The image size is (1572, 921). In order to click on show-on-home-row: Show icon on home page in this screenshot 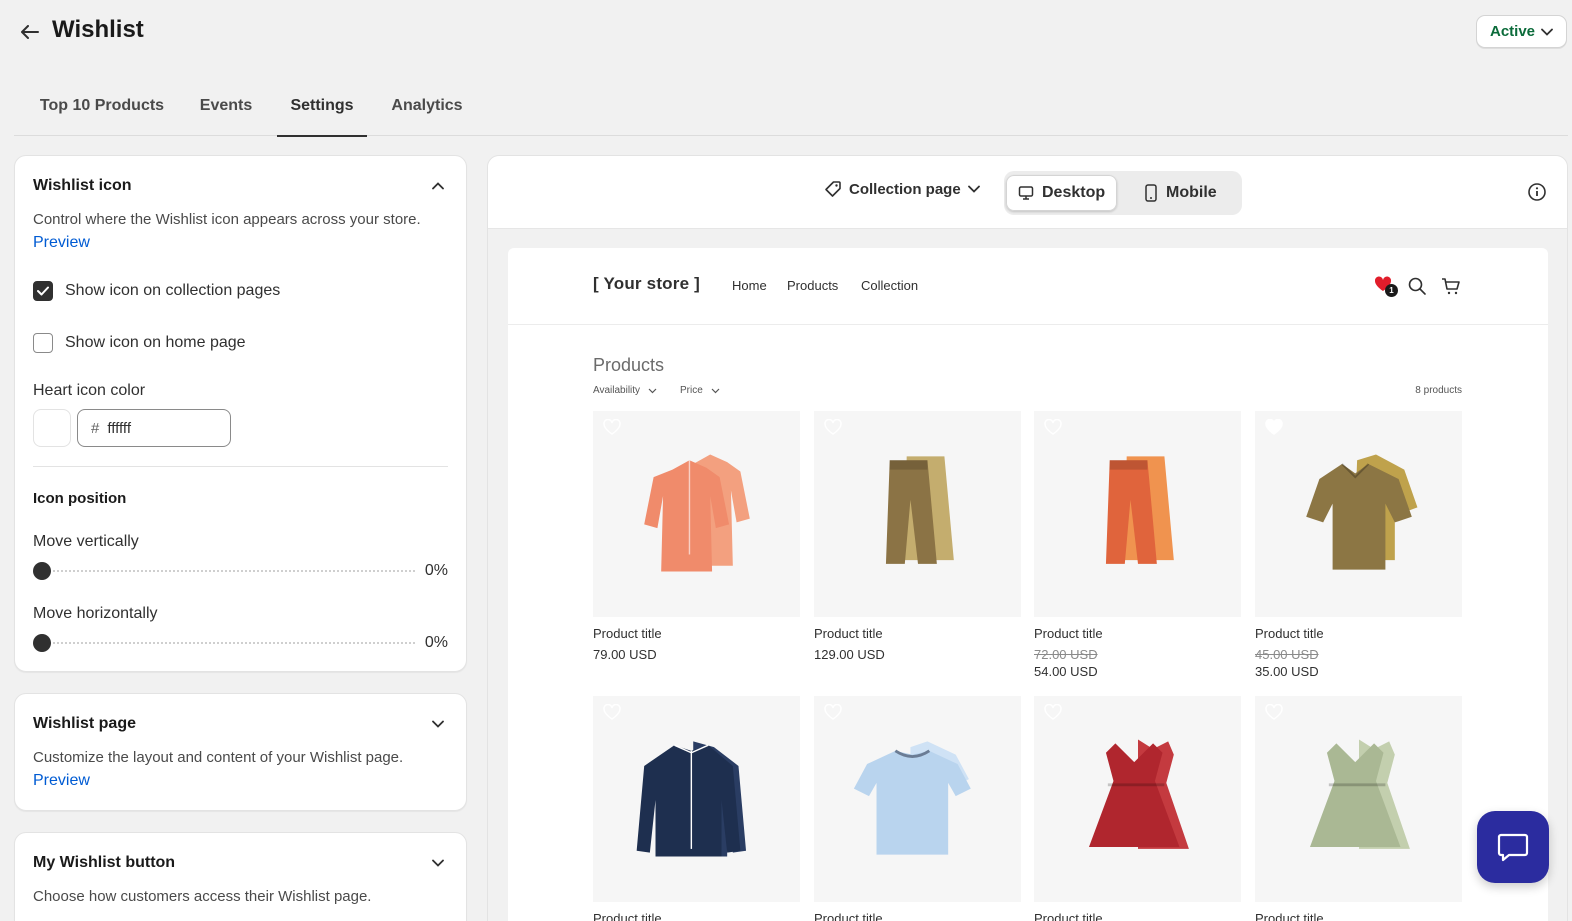, I will do `click(139, 343)`.